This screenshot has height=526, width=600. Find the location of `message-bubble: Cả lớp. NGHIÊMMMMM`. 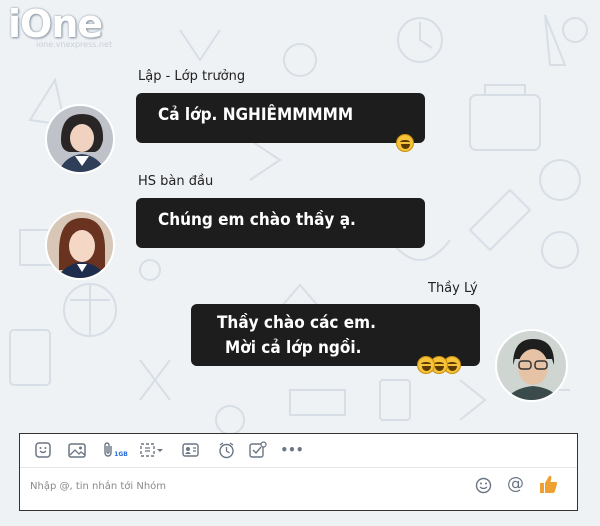

message-bubble: Cả lớp. NGHIÊMMMMM is located at coordinates (280, 118).